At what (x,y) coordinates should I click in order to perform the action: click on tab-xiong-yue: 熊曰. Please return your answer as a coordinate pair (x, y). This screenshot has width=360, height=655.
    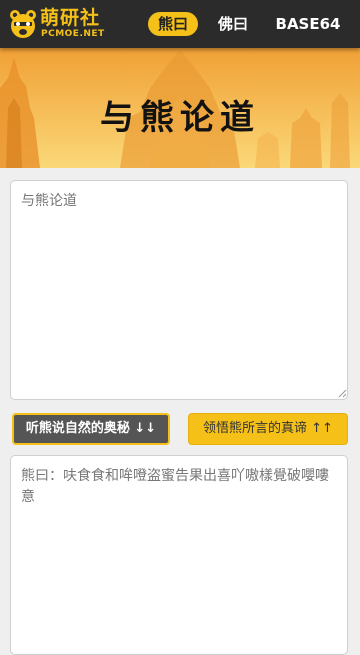
    Looking at the image, I should click on (173, 24).